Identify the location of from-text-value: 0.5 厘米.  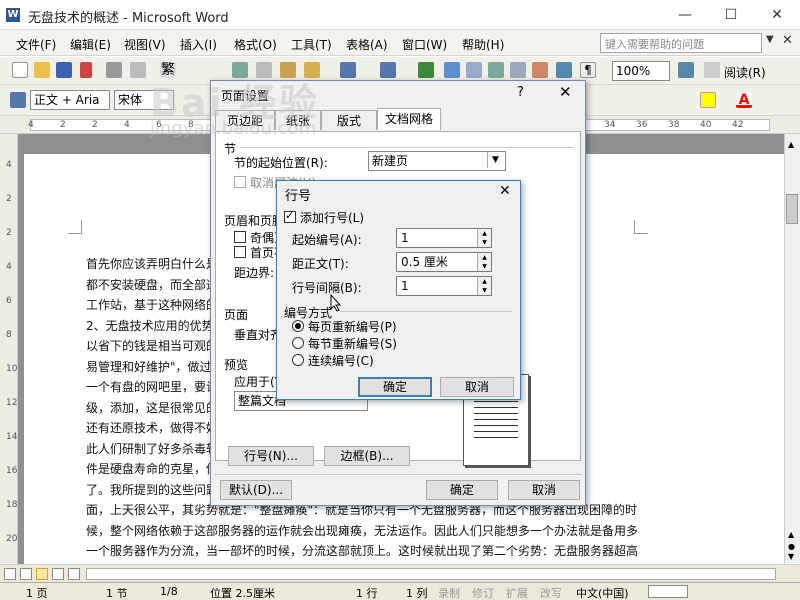
(424, 262).